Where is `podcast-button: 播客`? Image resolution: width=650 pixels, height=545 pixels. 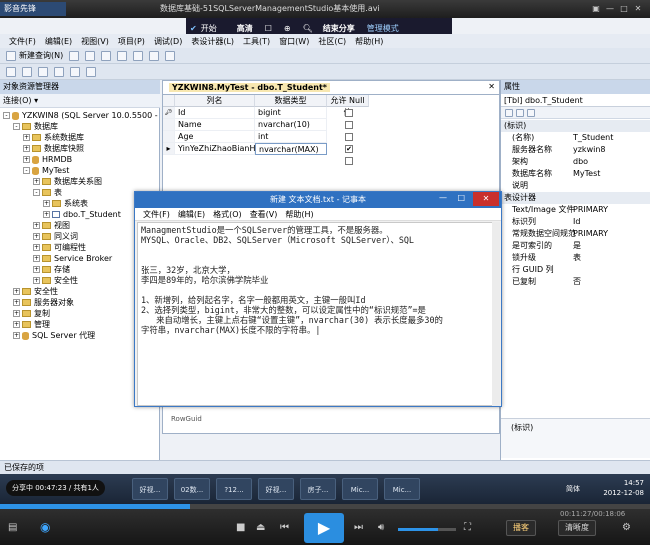 podcast-button: 播客 is located at coordinates (521, 528).